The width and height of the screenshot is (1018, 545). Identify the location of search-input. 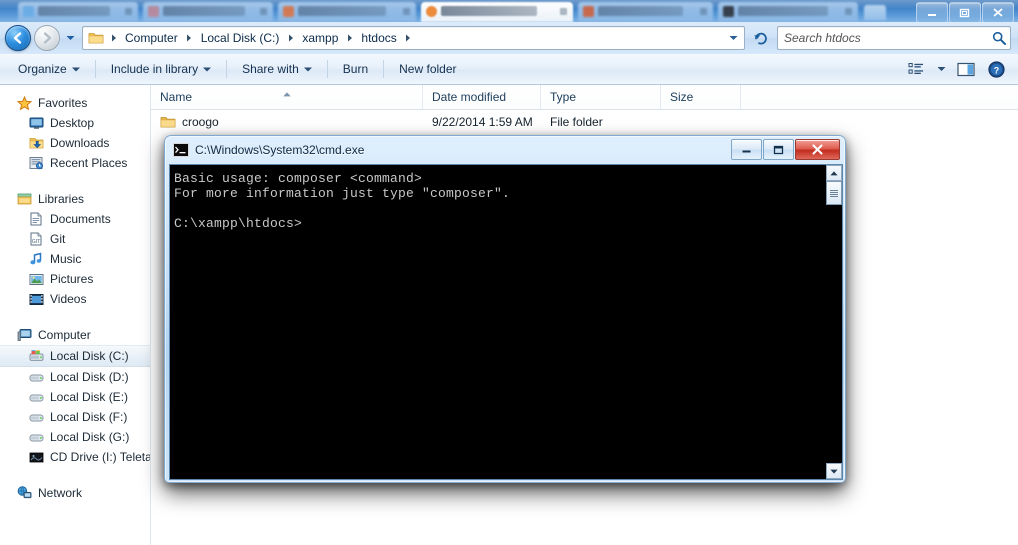
(883, 38).